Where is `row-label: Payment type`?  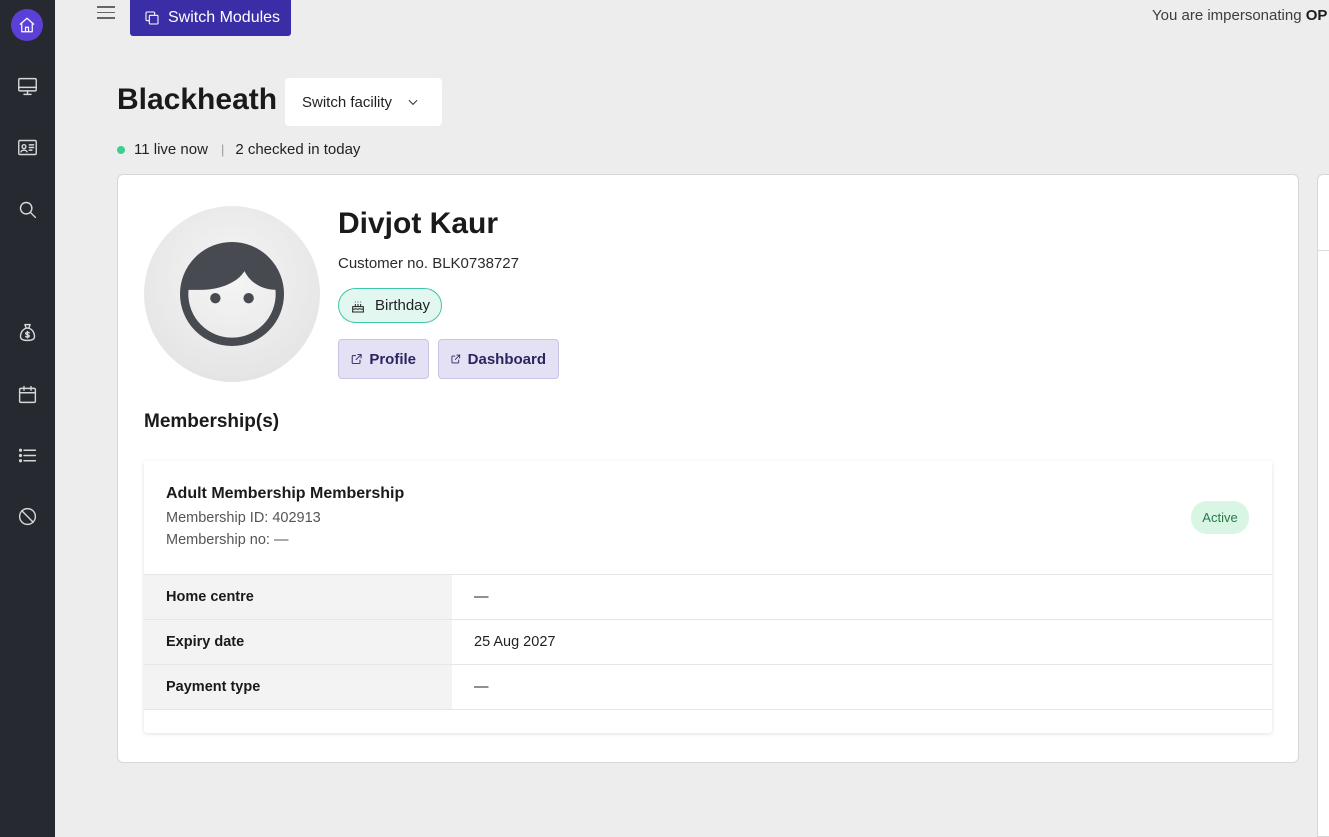 row-label: Payment type is located at coordinates (298, 687).